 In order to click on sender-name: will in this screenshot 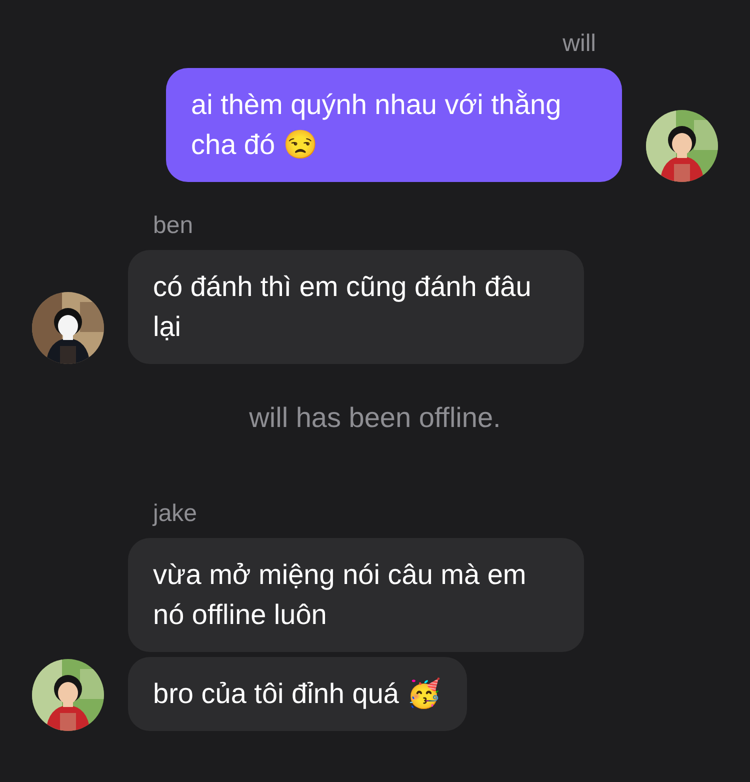, I will do `click(579, 44)`.